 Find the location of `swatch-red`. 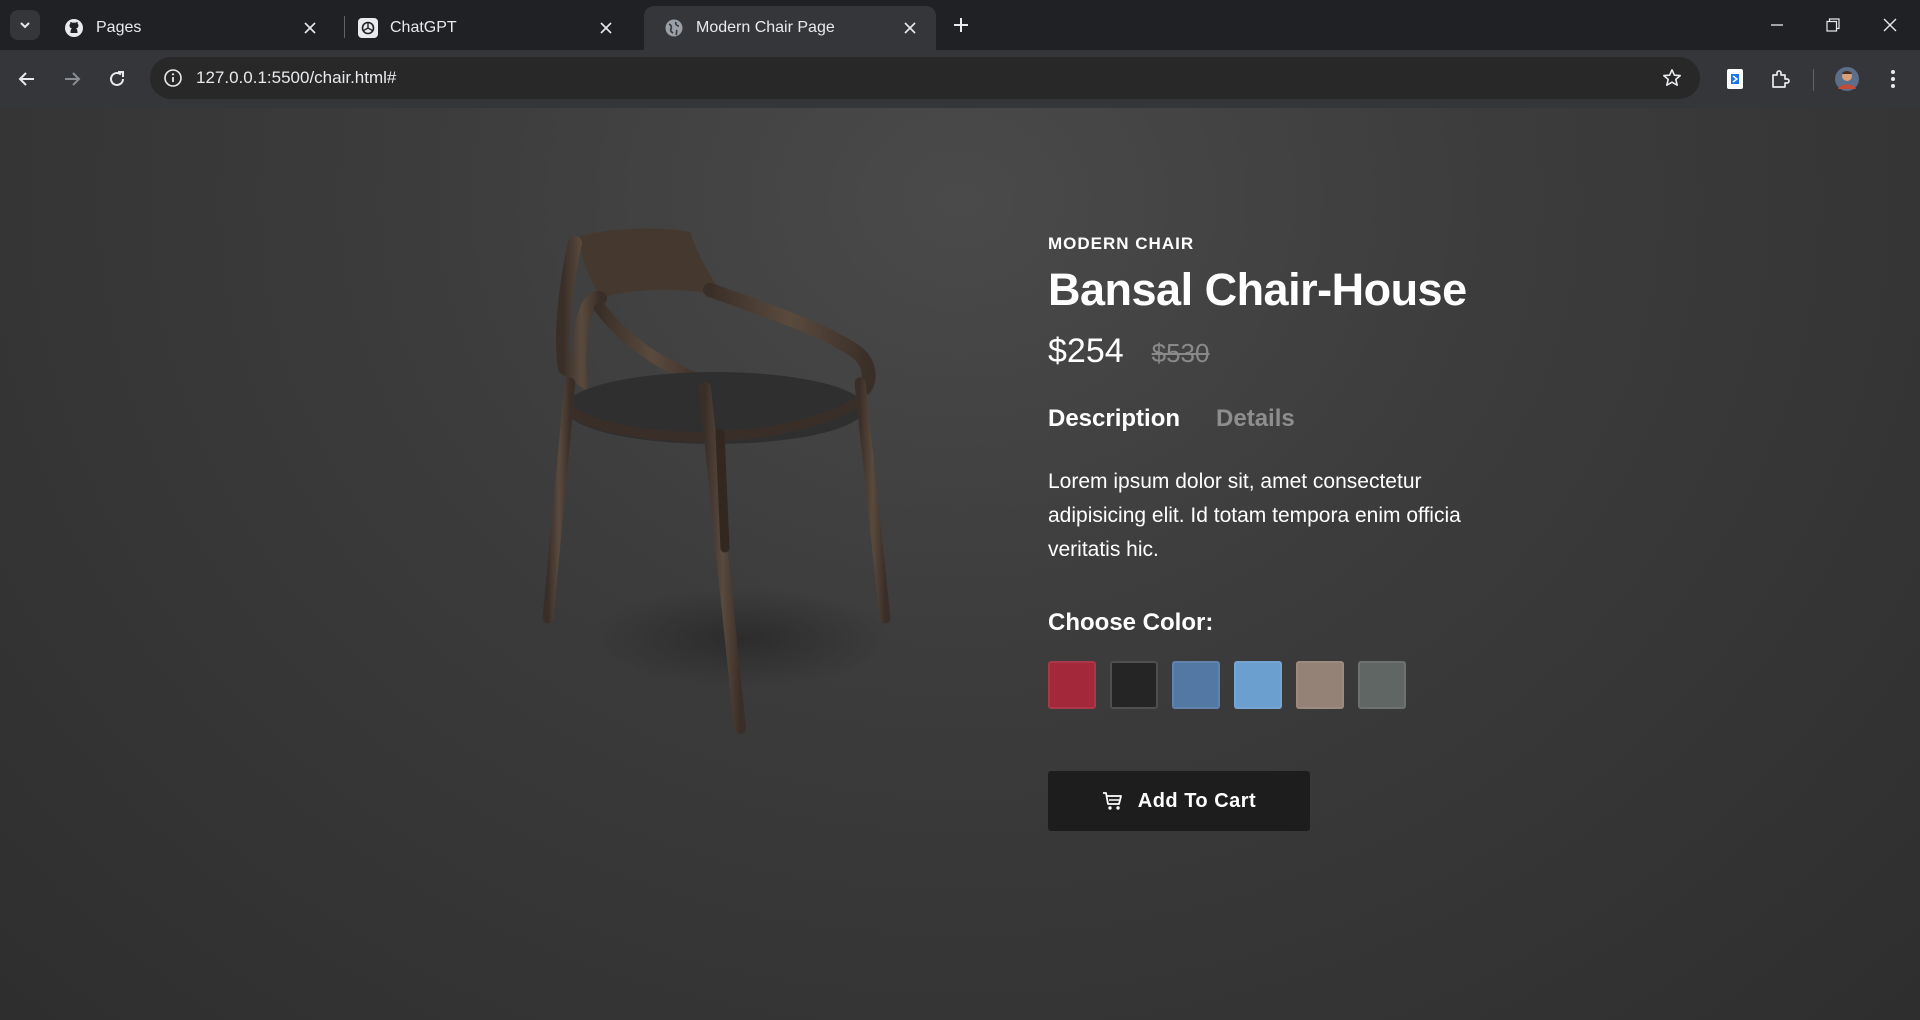

swatch-red is located at coordinates (1072, 685).